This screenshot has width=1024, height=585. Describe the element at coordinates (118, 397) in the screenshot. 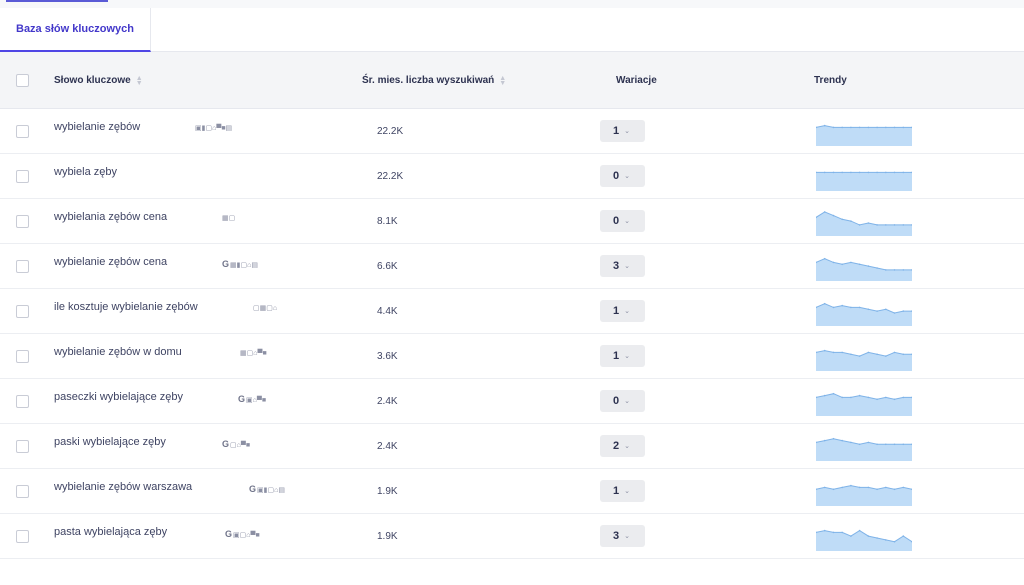

I see `keyword-text: paseczki wybielające zęby` at that location.